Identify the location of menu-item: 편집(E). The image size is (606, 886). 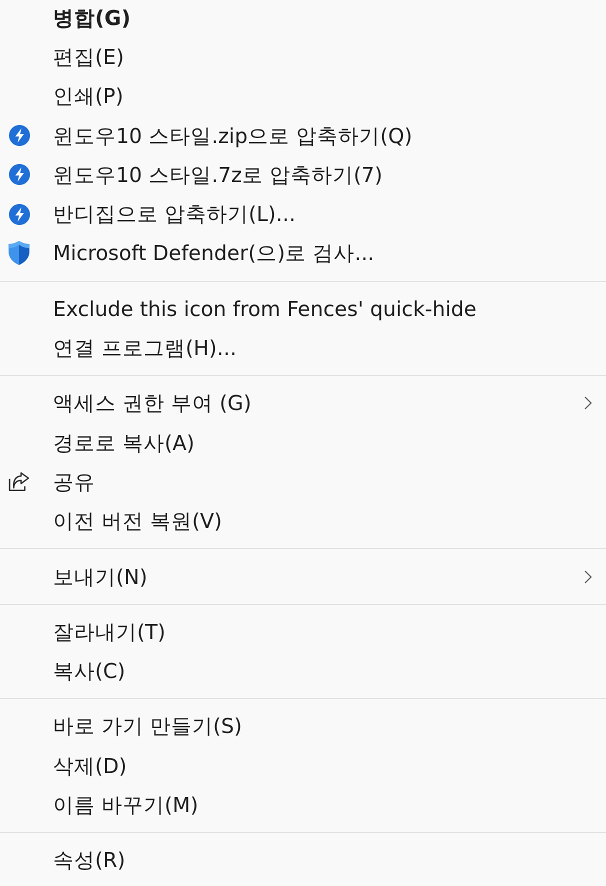
(303, 57).